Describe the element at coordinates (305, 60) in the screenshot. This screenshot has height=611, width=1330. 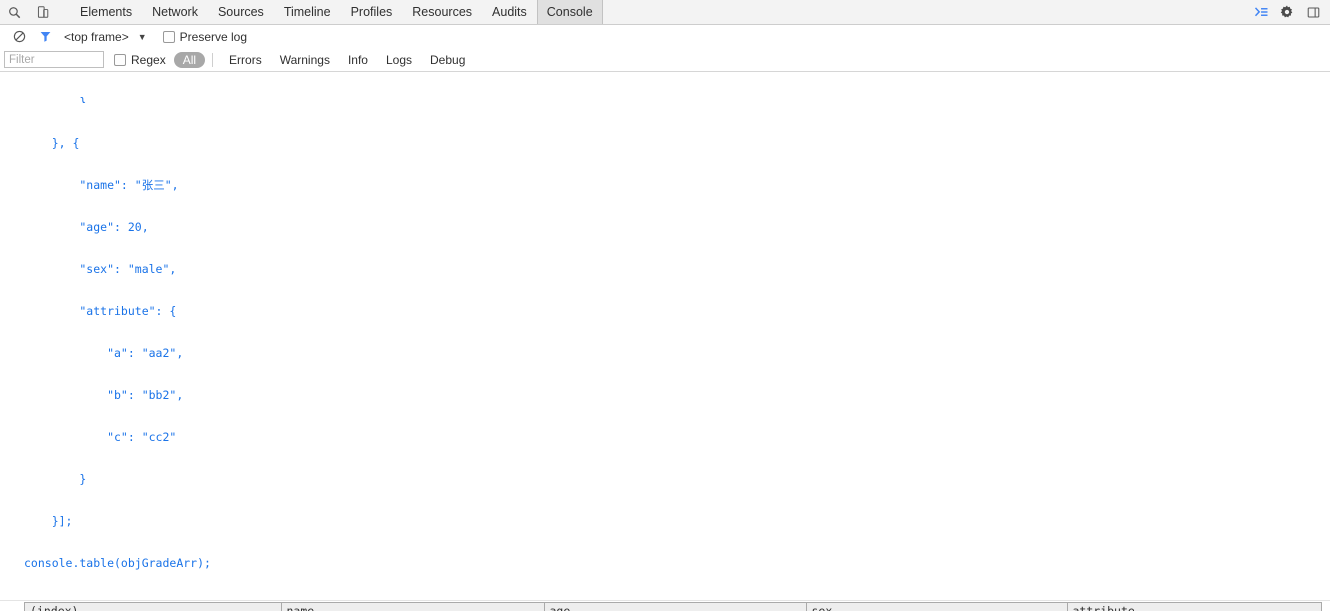
I see `level-warnings: Warnings` at that location.